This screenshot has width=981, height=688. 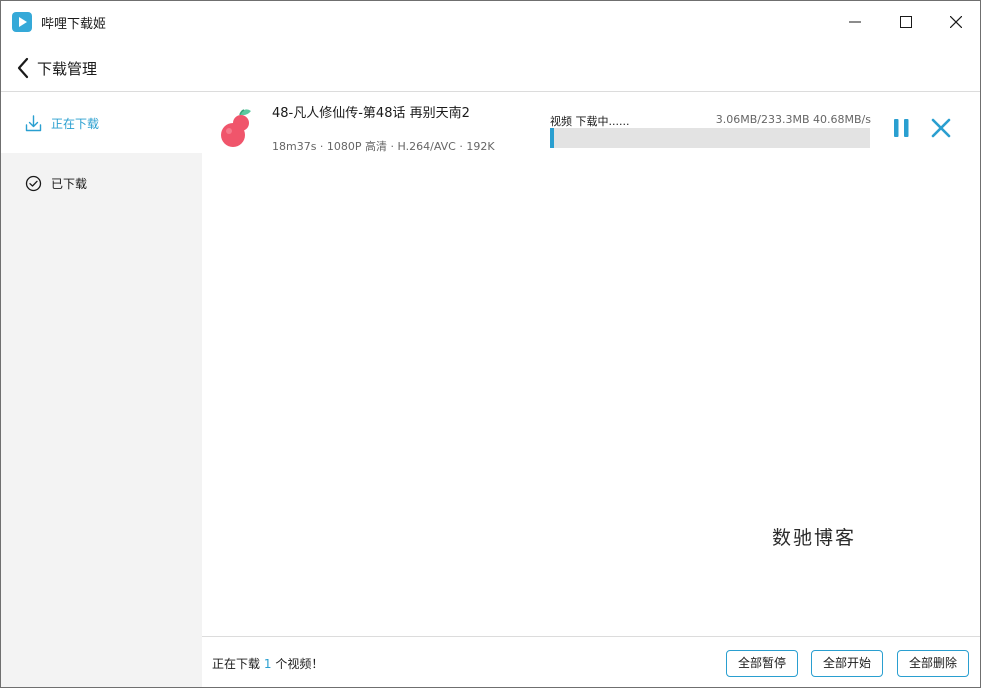 What do you see at coordinates (236, 664) in the screenshot?
I see `summary-prefix: 正在下载` at bounding box center [236, 664].